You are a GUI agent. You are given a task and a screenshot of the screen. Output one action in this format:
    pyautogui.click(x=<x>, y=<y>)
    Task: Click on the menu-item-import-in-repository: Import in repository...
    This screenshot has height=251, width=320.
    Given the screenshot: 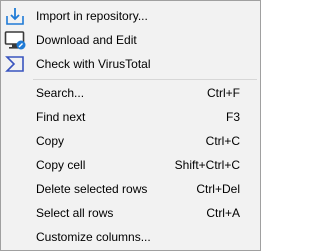 What is the action you would take?
    pyautogui.click(x=130, y=16)
    